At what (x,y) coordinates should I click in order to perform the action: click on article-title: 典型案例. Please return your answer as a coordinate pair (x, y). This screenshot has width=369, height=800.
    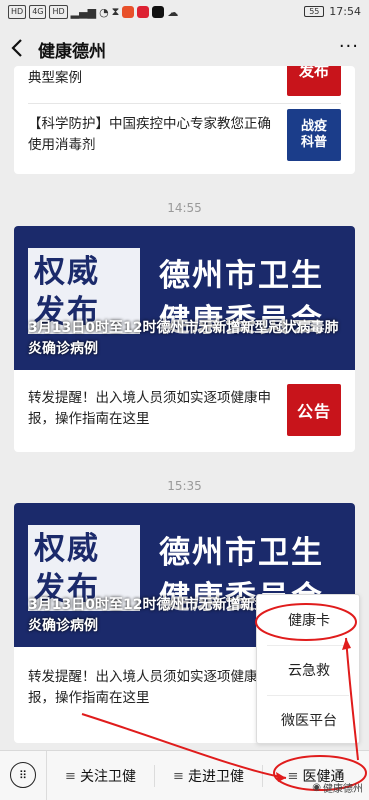
    Looking at the image, I should click on (55, 78).